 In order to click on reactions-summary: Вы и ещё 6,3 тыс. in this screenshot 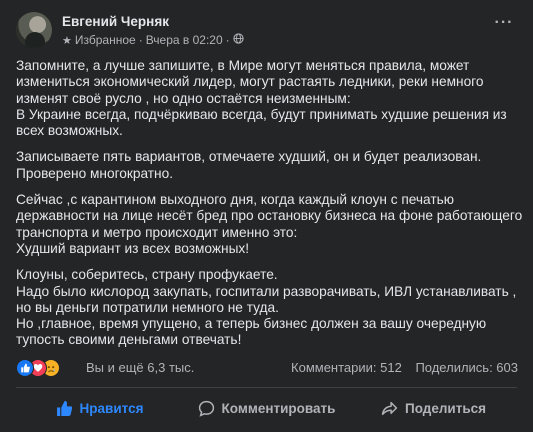, I will do `click(140, 367)`.